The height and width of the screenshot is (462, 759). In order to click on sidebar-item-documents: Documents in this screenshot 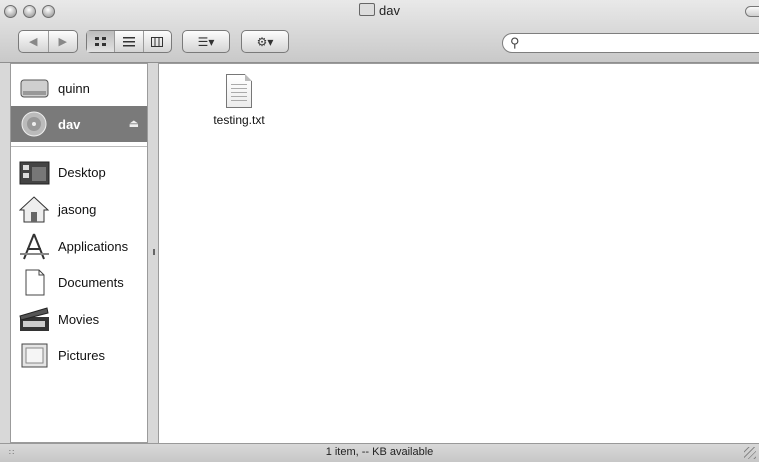, I will do `click(79, 282)`.